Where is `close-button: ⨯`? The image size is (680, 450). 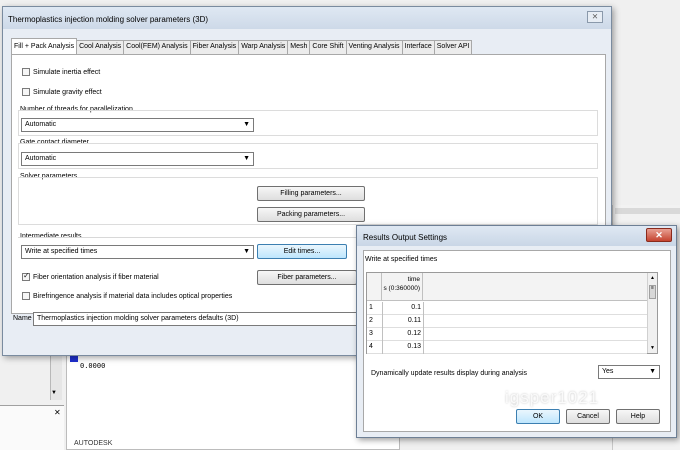
close-button: ⨯ is located at coordinates (595, 17).